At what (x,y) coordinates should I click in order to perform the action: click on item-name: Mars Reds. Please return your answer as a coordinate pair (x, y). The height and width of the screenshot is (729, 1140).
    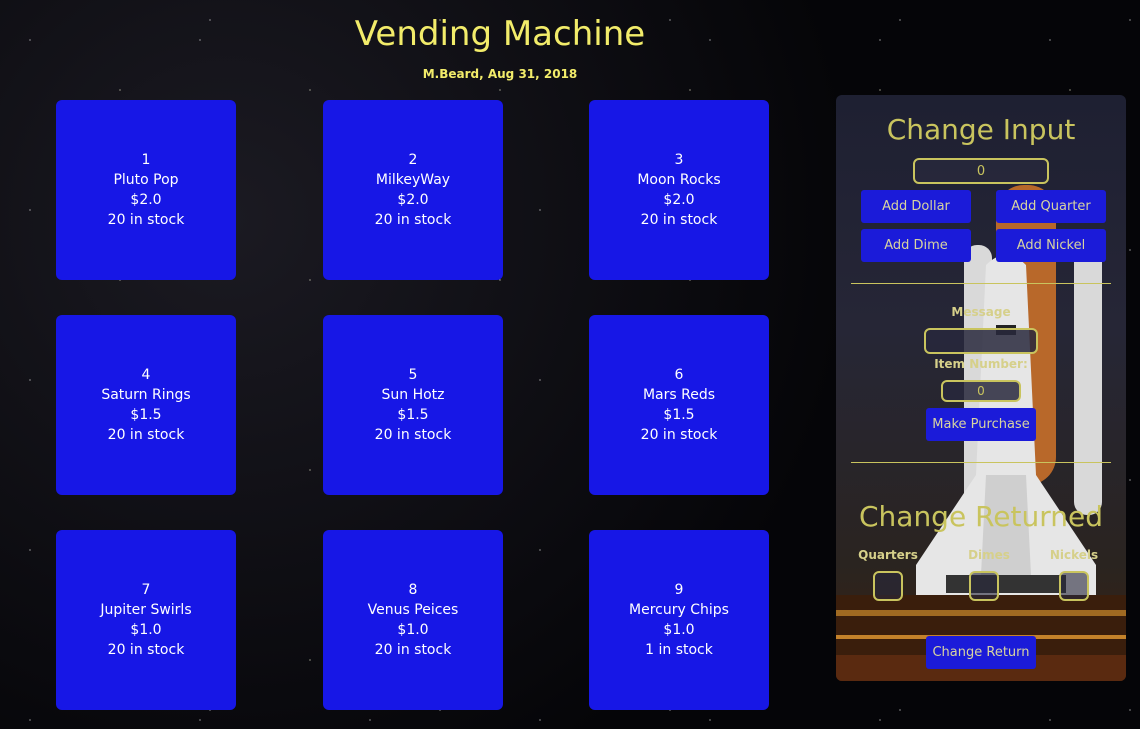
    Looking at the image, I should click on (679, 395).